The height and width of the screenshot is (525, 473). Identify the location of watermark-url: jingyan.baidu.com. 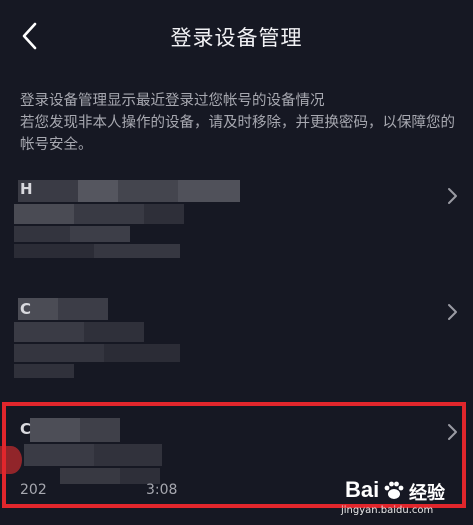
(387, 510).